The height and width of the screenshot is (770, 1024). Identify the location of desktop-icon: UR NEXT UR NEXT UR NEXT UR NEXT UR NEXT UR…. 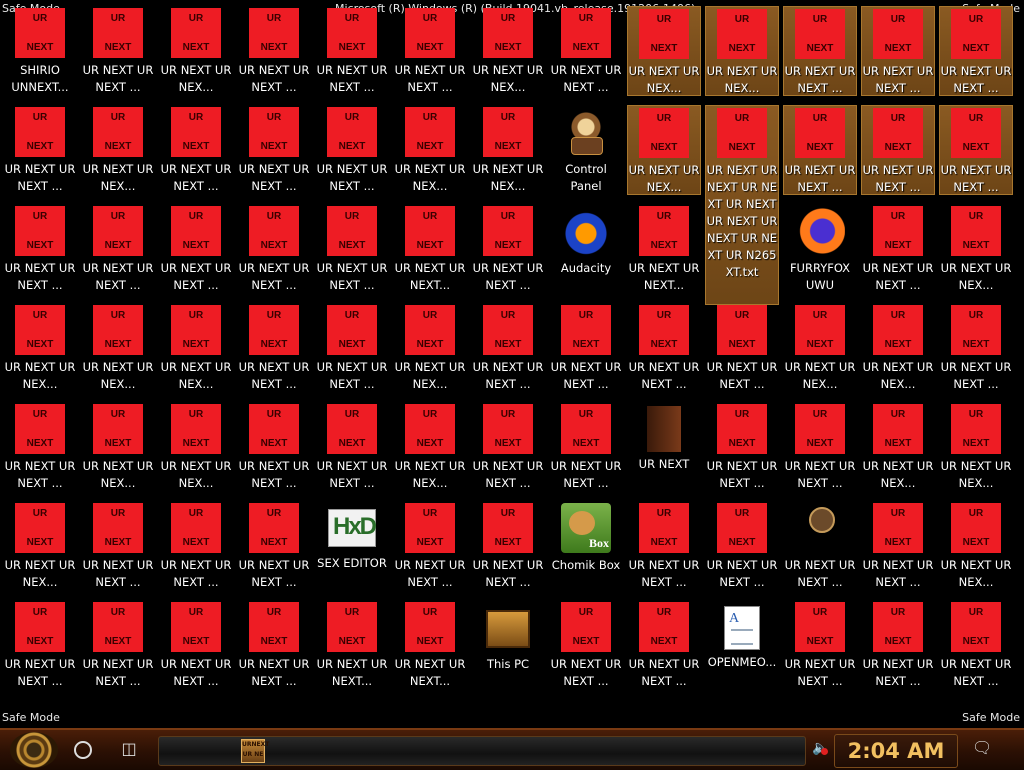
(742, 205).